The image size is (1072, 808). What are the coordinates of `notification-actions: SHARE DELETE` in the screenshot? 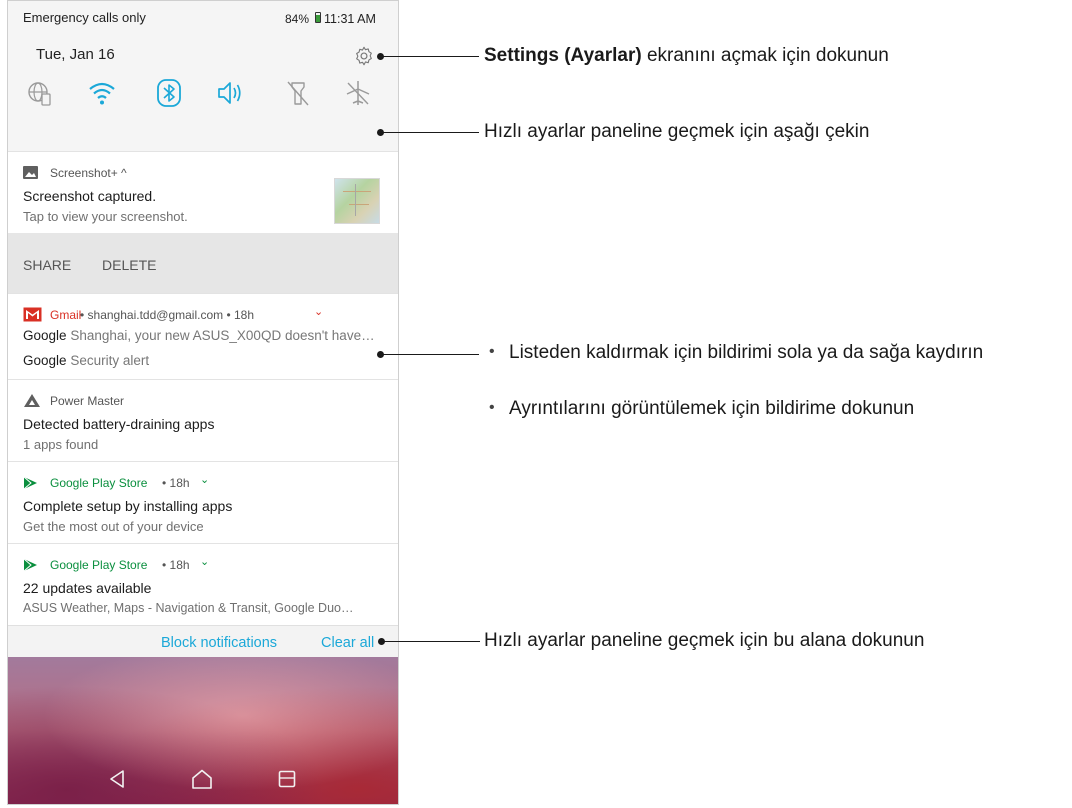 It's located at (203, 263).